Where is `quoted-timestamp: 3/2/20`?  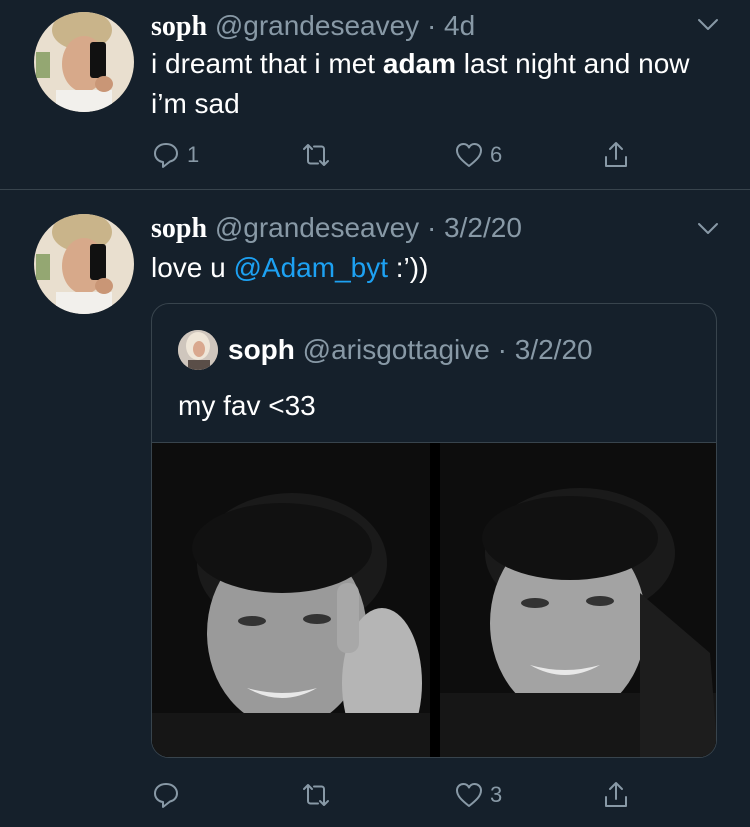 quoted-timestamp: 3/2/20 is located at coordinates (554, 349).